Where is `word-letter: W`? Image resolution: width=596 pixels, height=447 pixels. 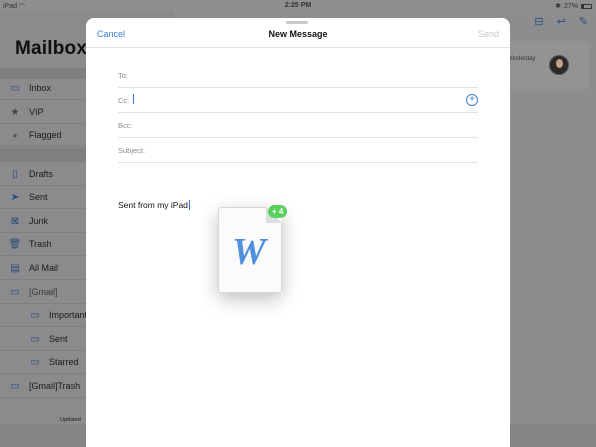 word-letter: W is located at coordinates (249, 252).